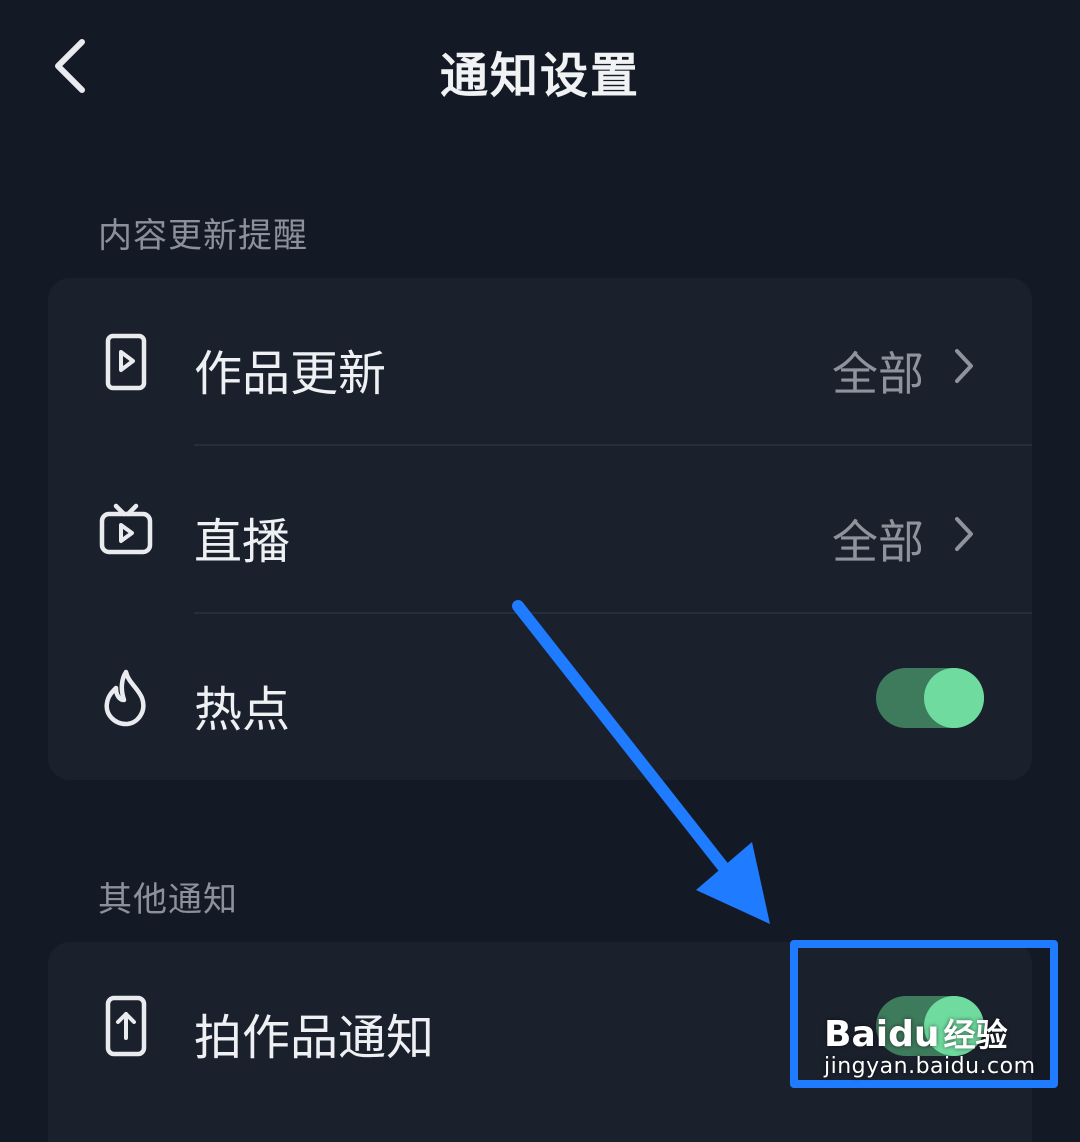 The width and height of the screenshot is (1080, 1142). What do you see at coordinates (203, 236) in the screenshot?
I see `section-label-content-updates: 内容更新提醒` at bounding box center [203, 236].